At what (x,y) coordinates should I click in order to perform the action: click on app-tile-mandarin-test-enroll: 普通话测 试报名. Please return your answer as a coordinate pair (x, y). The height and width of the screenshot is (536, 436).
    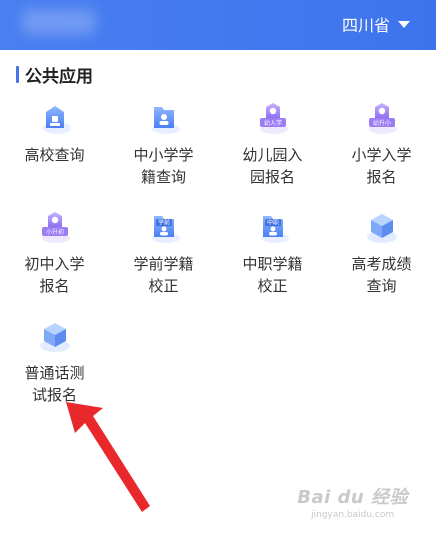
    Looking at the image, I should click on (54, 364).